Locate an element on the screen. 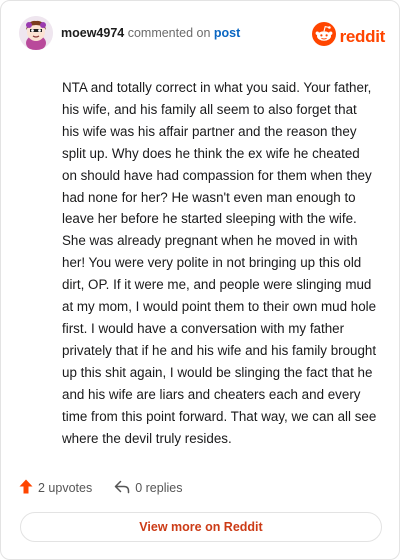 The image size is (400, 560). post-link: post is located at coordinates (227, 33).